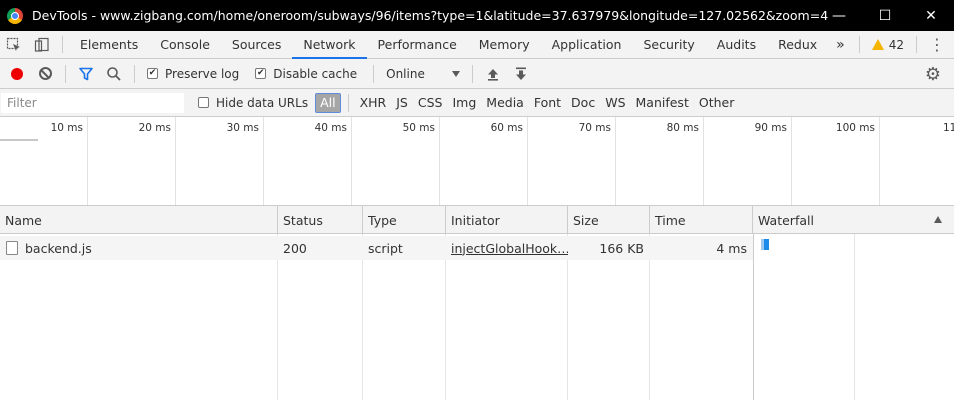  I want to click on warnings-count: 42, so click(896, 44).